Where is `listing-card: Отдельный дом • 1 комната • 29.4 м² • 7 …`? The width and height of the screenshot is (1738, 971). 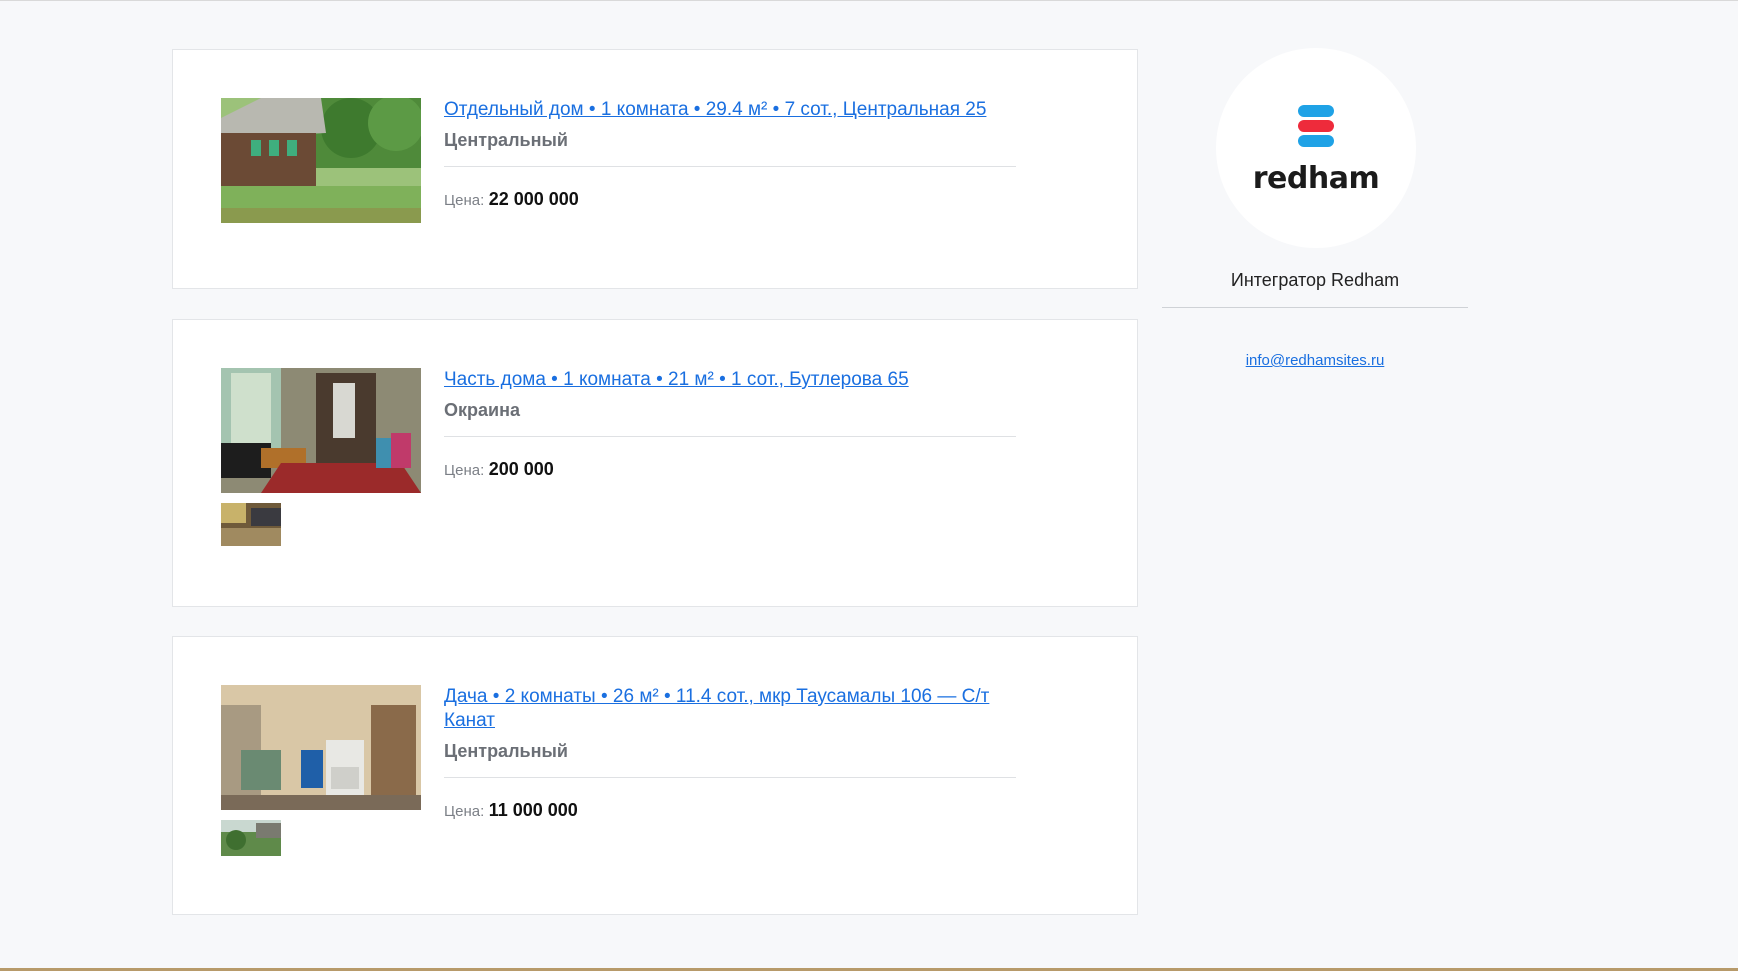 listing-card: Отдельный дом • 1 комната • 29.4 м² • 7 … is located at coordinates (655, 169).